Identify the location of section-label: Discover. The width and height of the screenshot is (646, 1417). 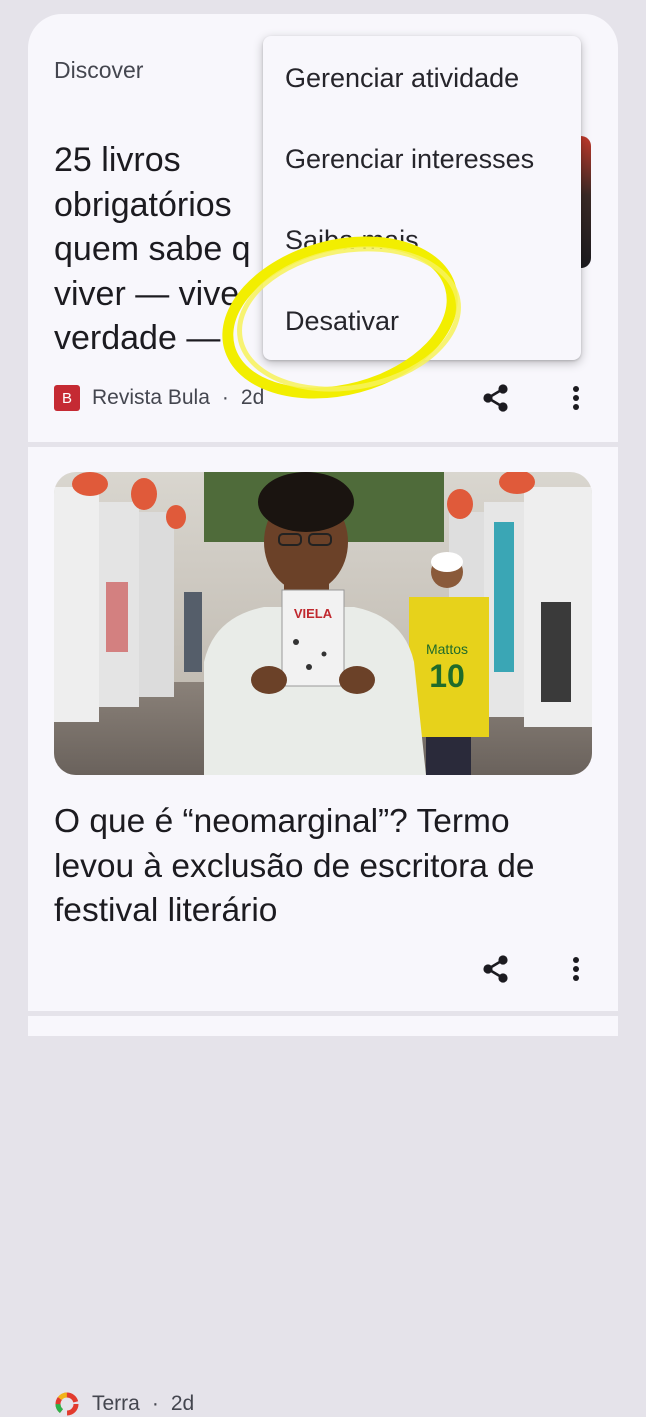
(99, 70).